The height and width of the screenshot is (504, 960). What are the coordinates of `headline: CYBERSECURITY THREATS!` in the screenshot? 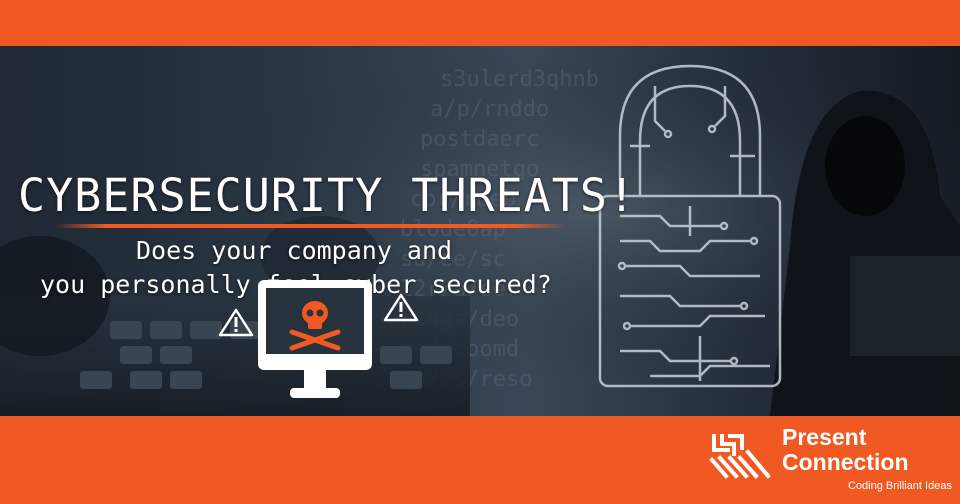 It's located at (327, 195).